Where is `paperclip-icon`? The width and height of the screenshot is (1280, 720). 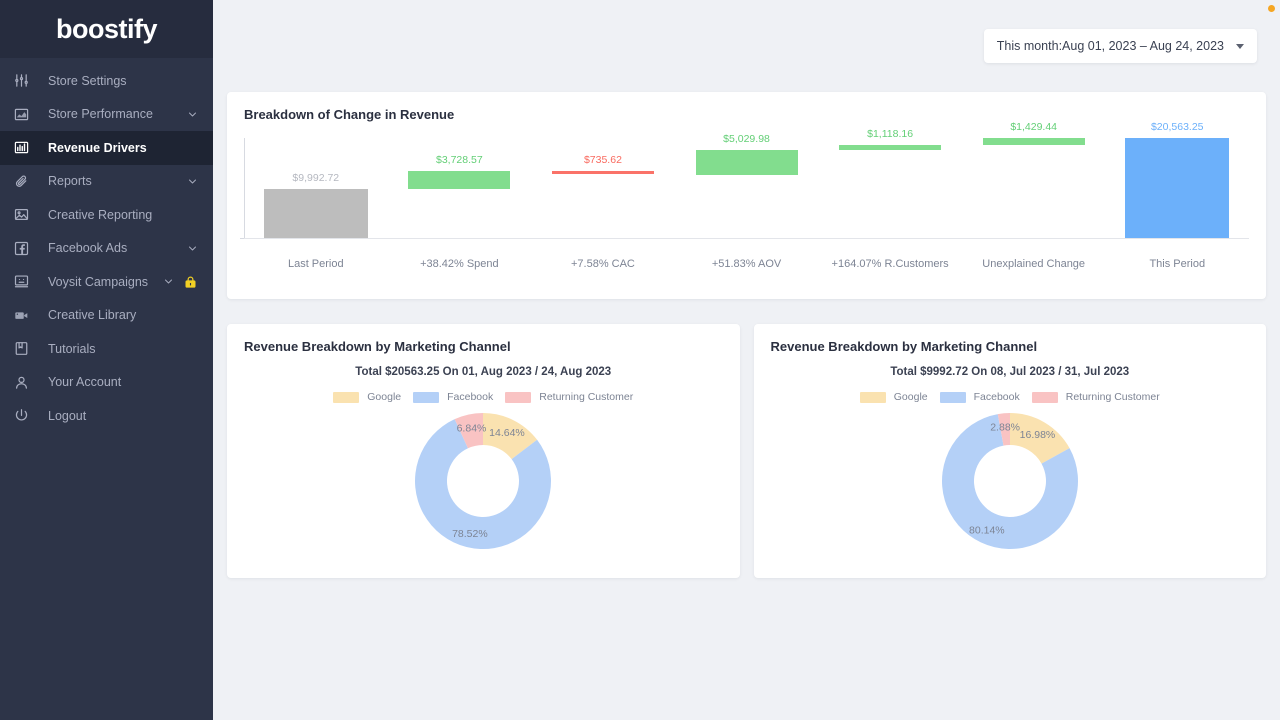
paperclip-icon is located at coordinates (25, 181).